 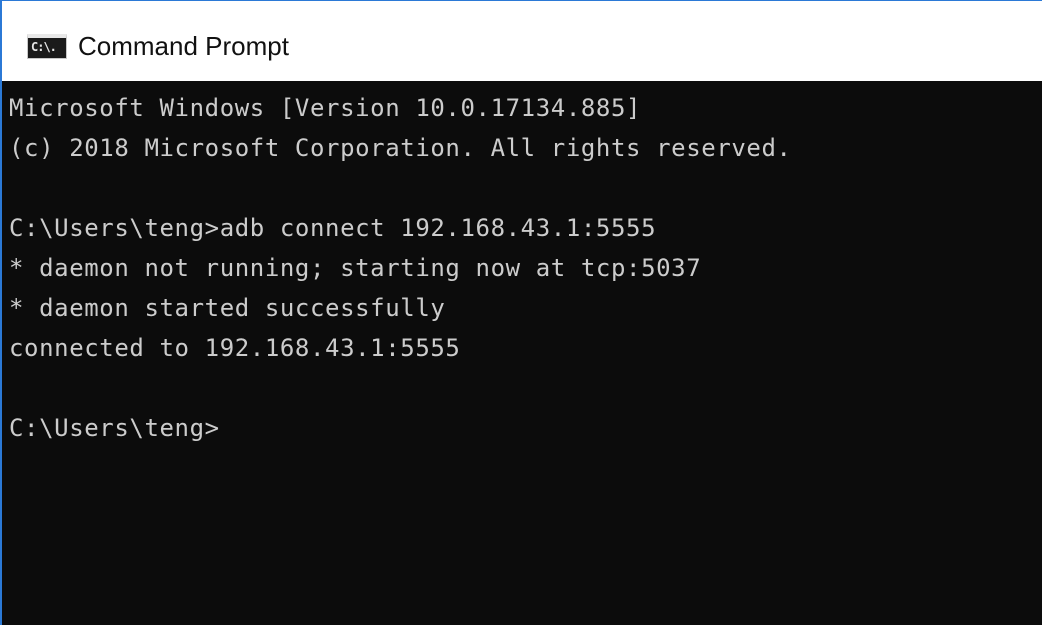 What do you see at coordinates (525, 428) in the screenshot?
I see `command-prompt-line: C:\Users\teng>` at bounding box center [525, 428].